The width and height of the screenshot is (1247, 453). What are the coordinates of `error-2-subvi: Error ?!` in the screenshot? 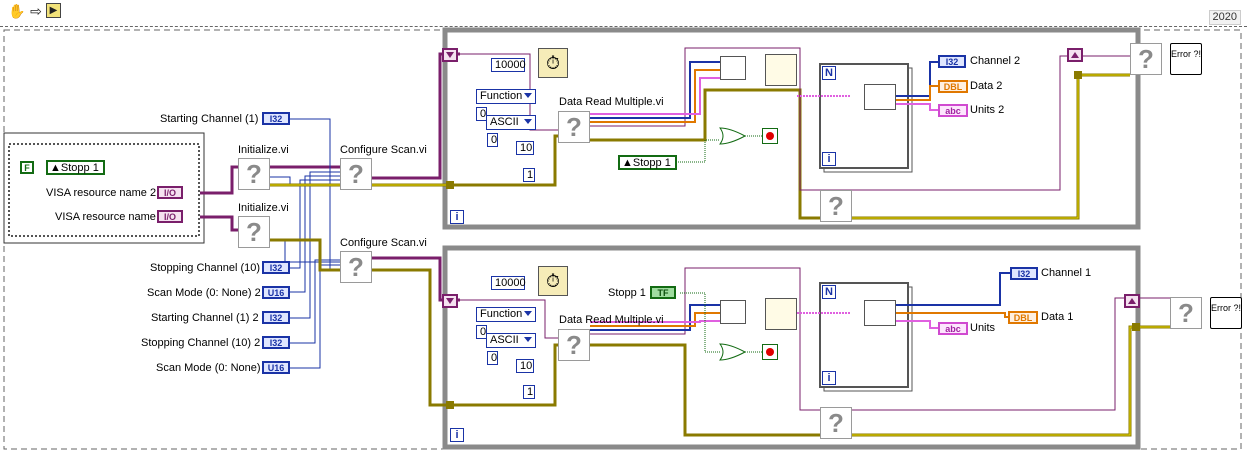 It's located at (1226, 313).